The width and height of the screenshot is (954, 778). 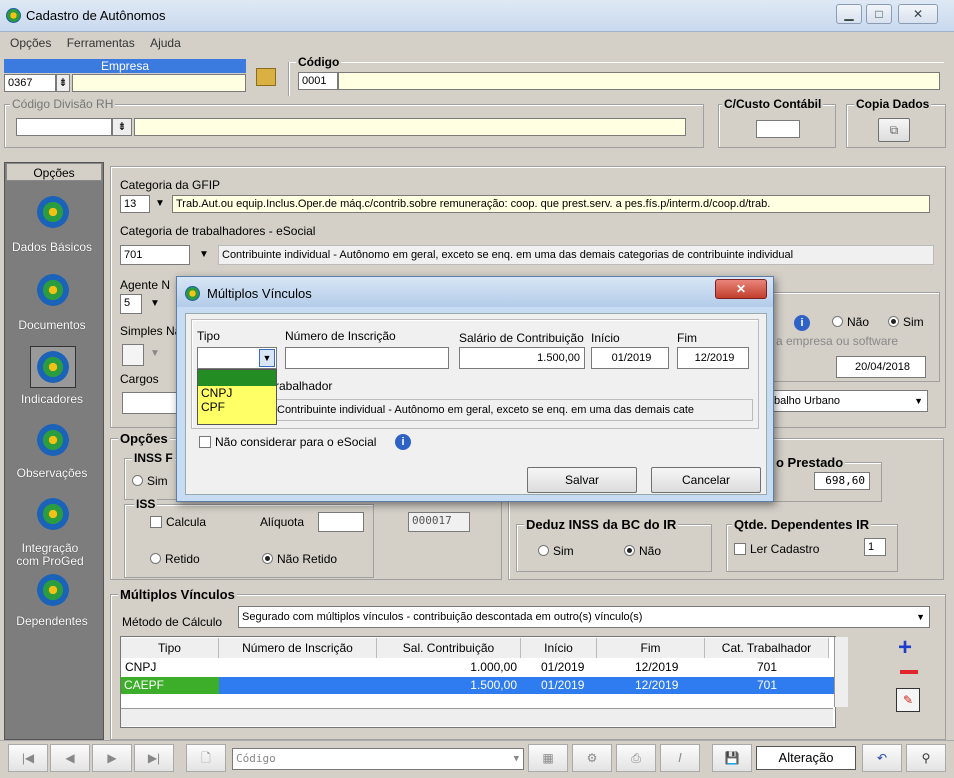 What do you see at coordinates (135, 204) in the screenshot?
I see `gfip-code-input: 13` at bounding box center [135, 204].